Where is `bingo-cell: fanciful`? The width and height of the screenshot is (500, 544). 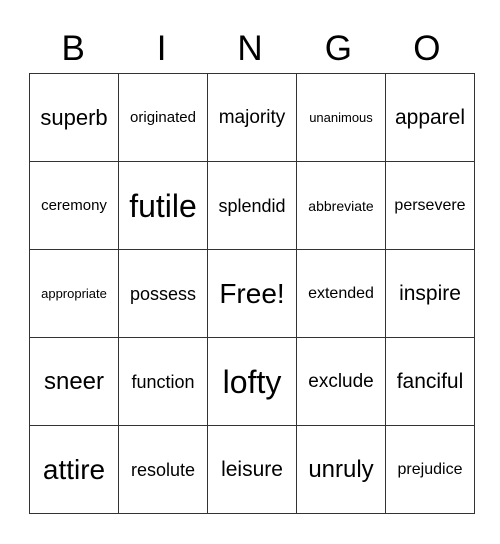 bingo-cell: fanciful is located at coordinates (430, 381).